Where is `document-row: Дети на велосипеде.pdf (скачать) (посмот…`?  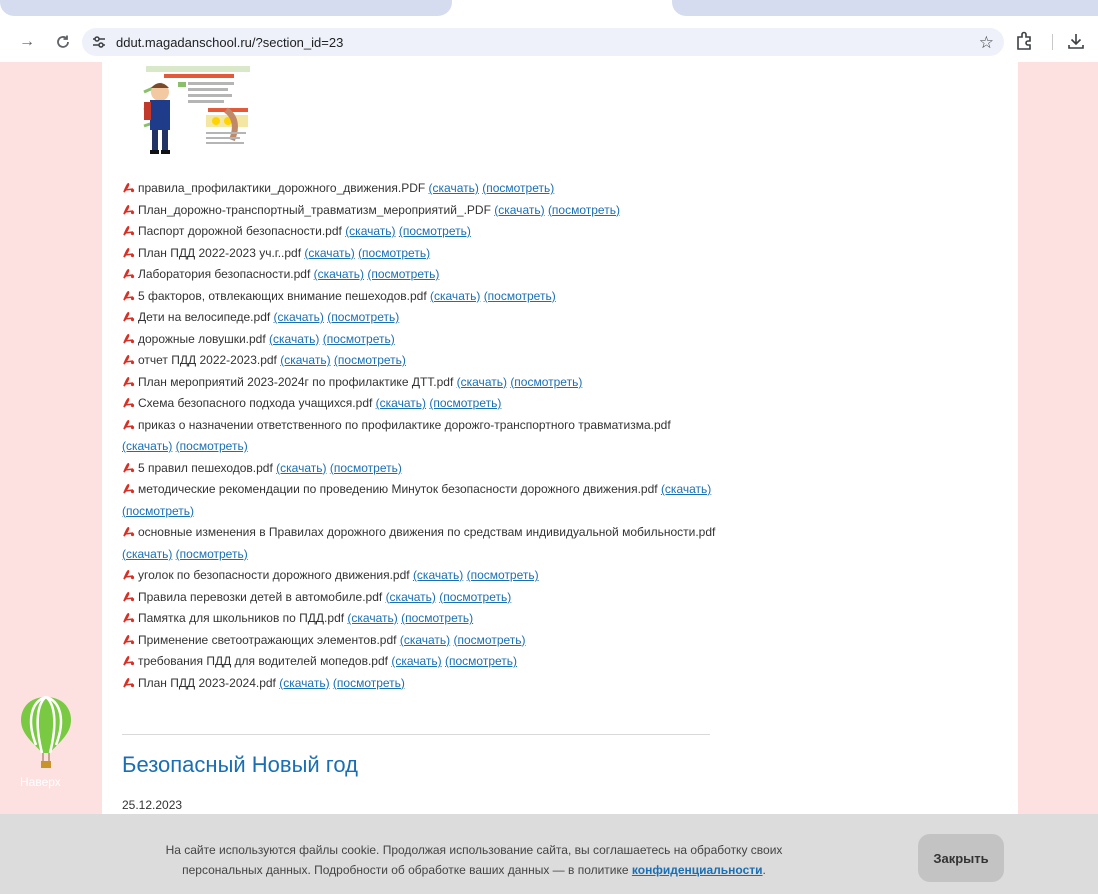 document-row: Дети на велосипеде.pdf (скачать) (посмот… is located at coordinates (422, 318).